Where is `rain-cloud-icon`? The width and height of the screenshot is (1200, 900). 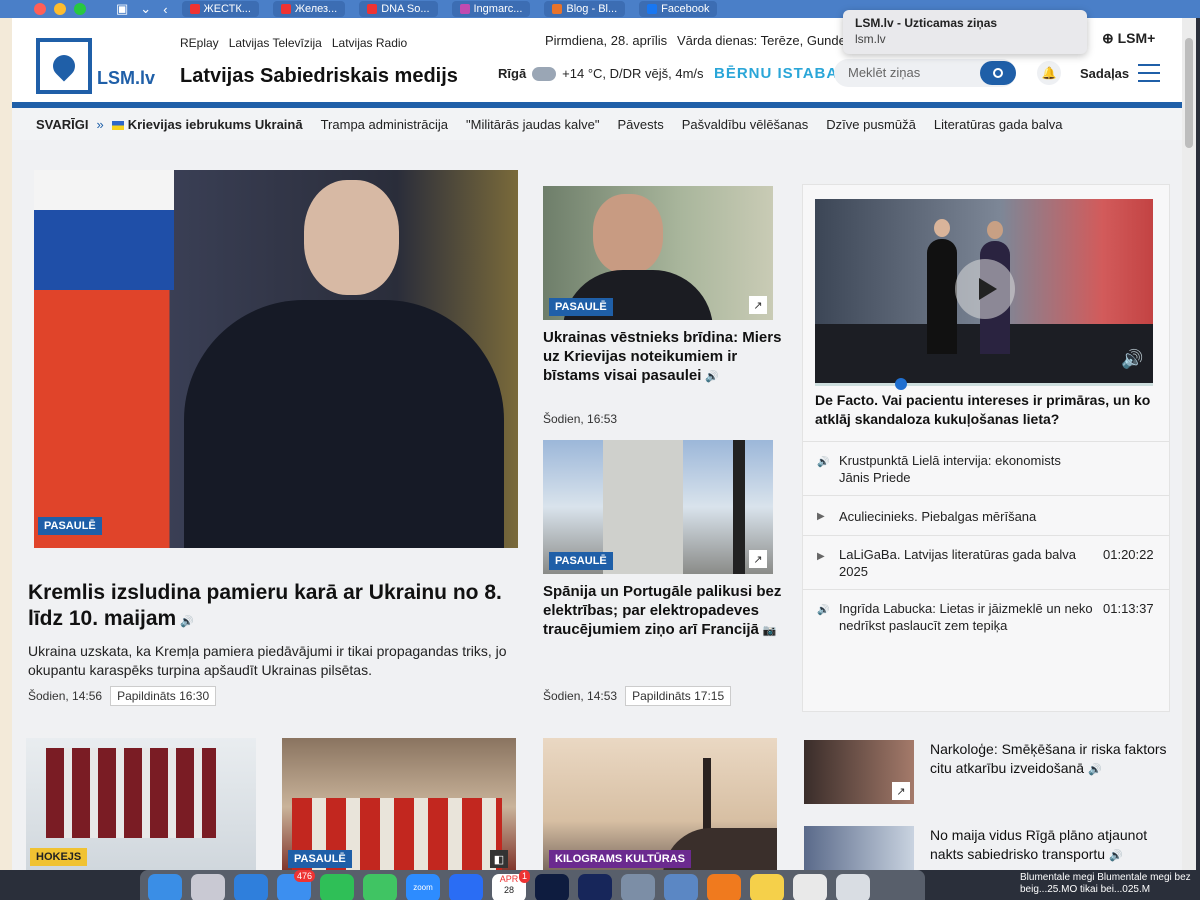
rain-cloud-icon is located at coordinates (544, 73).